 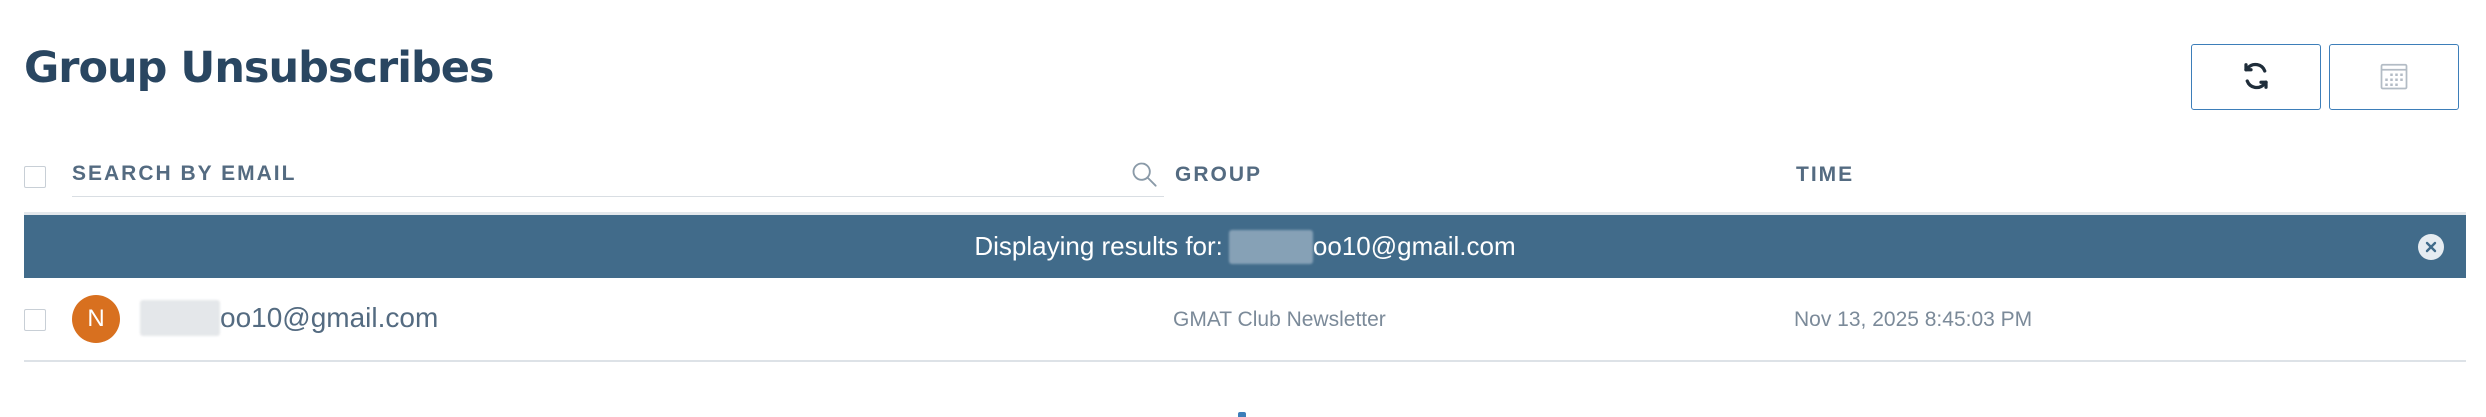 What do you see at coordinates (35, 177) in the screenshot?
I see `select-all-checkbox` at bounding box center [35, 177].